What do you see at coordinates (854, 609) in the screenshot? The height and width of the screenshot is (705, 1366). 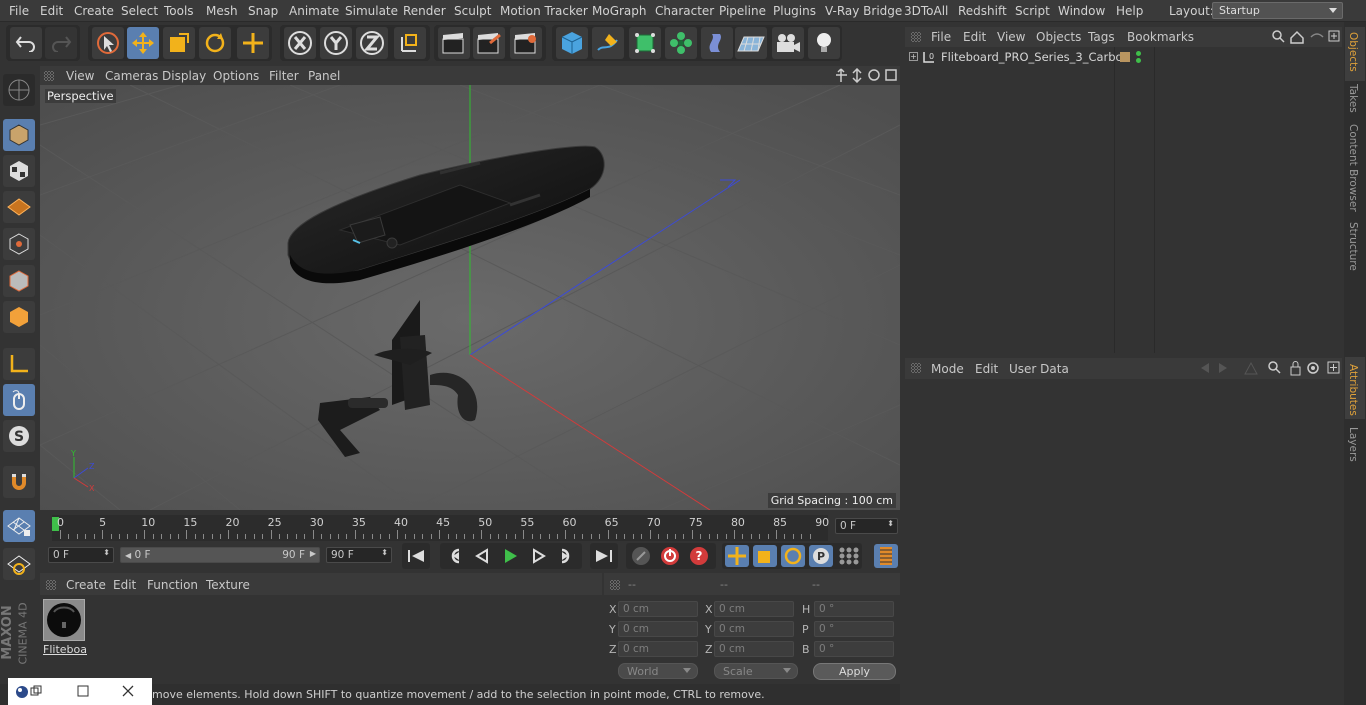 I see `rot-h-field: 0 °` at bounding box center [854, 609].